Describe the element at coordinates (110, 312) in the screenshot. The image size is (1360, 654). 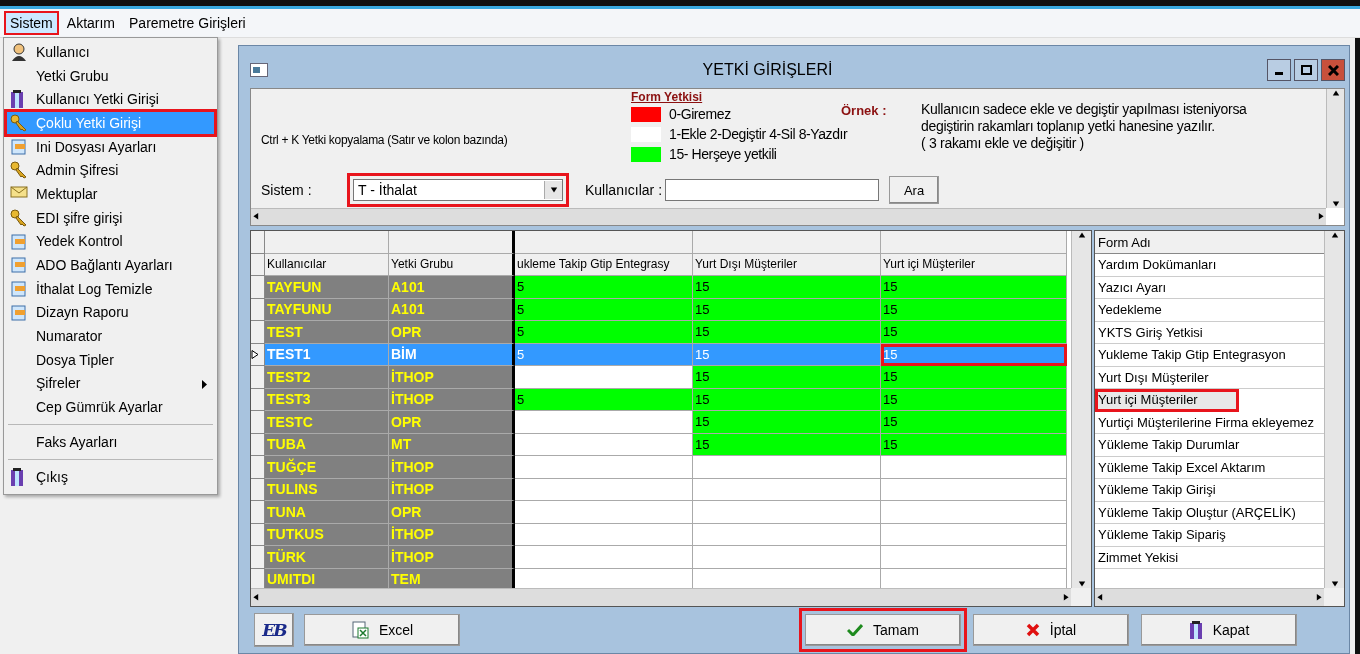
I see `menu-item: Dizayn Raporu` at that location.